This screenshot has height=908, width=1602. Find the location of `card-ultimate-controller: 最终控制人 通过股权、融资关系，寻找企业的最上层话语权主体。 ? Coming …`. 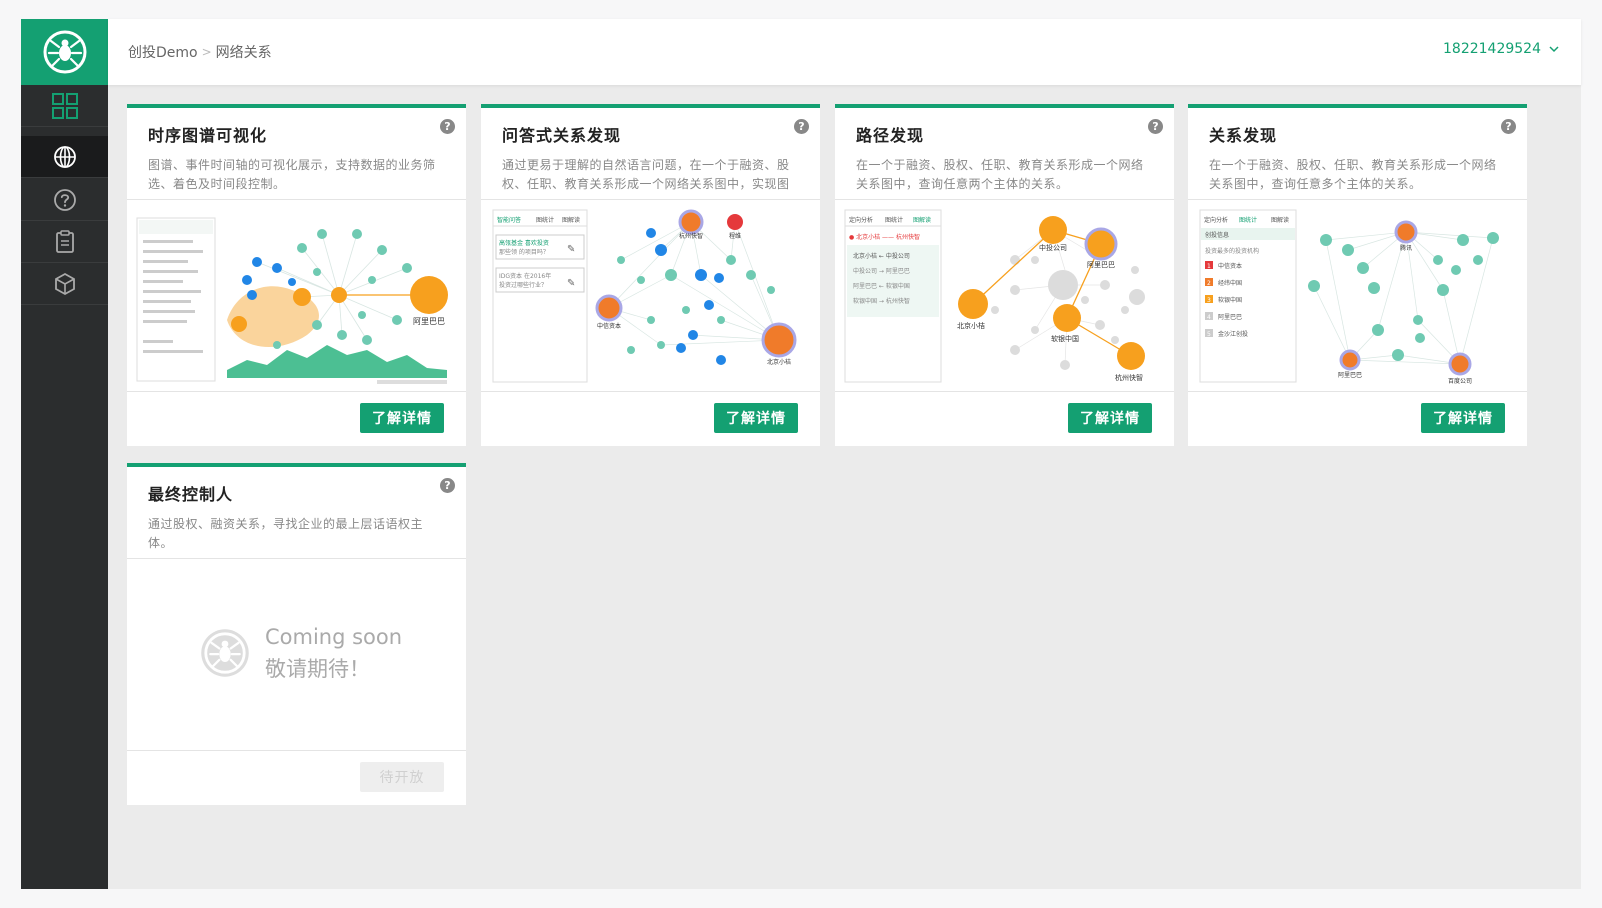

card-ultimate-controller: 最终控制人 通过股权、融资关系，寻找企业的最上层话语权主体。 ? Coming … is located at coordinates (296, 634).